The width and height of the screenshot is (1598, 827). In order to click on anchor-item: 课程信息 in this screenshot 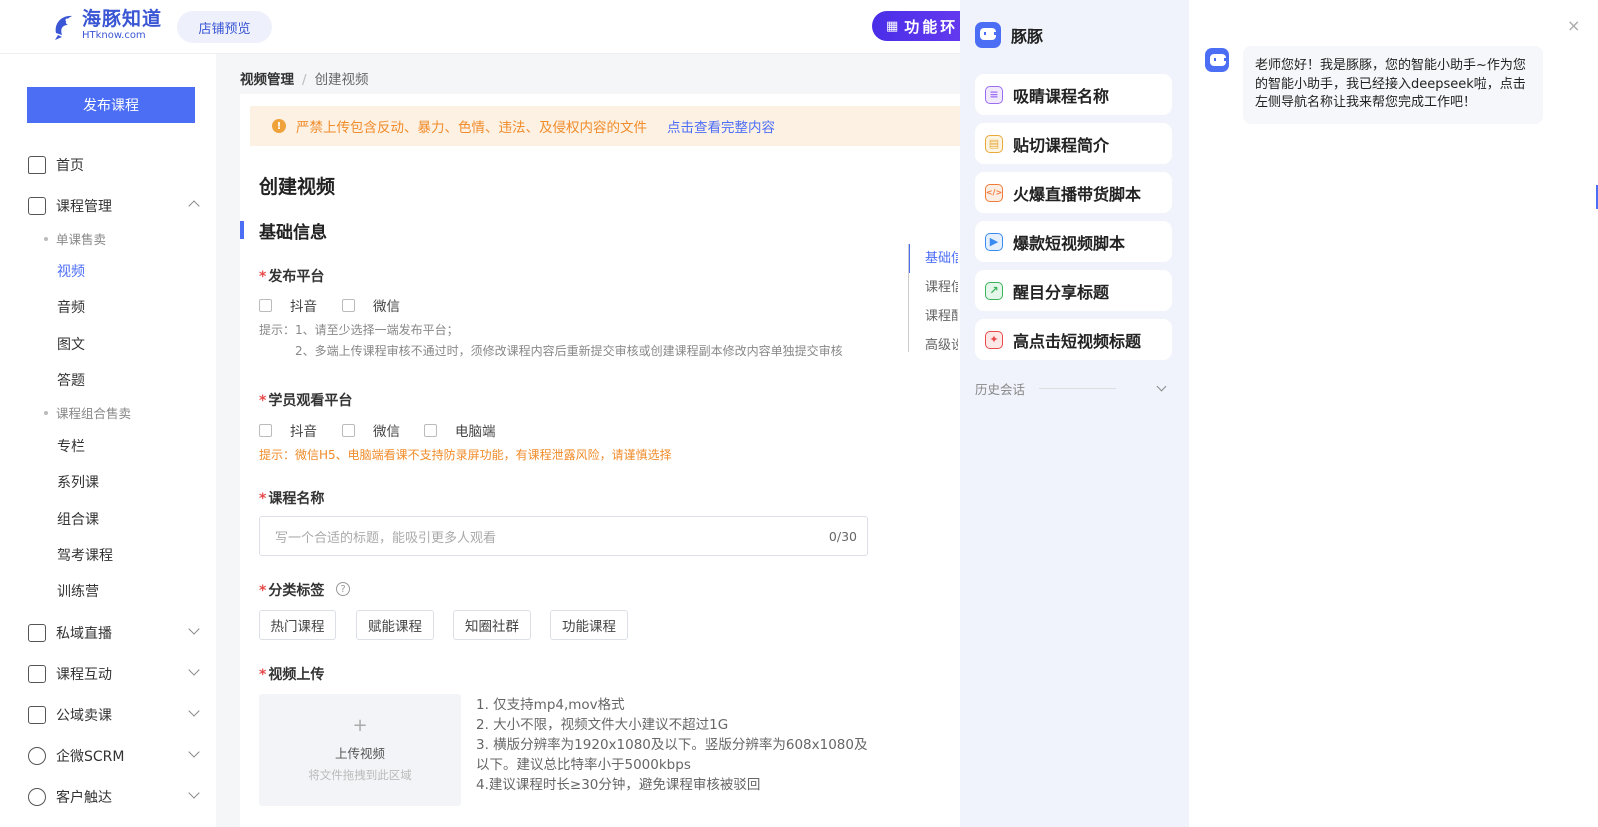, I will do `click(933, 287)`.